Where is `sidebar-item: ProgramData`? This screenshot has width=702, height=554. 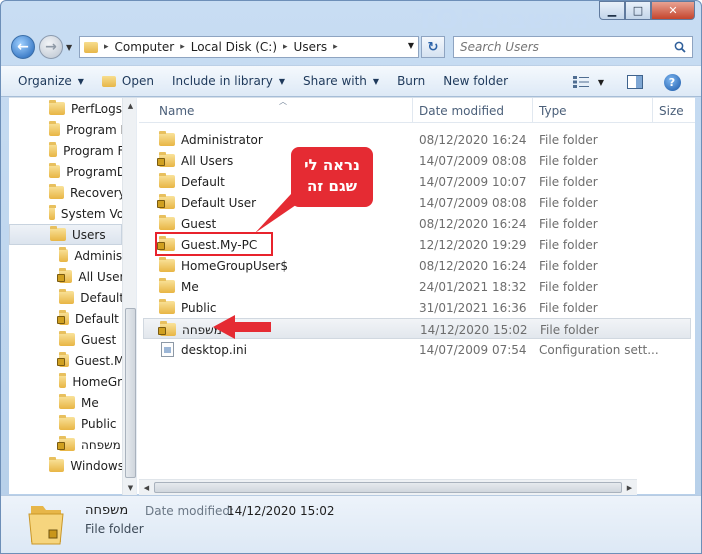 sidebar-item: ProgramData is located at coordinates (65, 171).